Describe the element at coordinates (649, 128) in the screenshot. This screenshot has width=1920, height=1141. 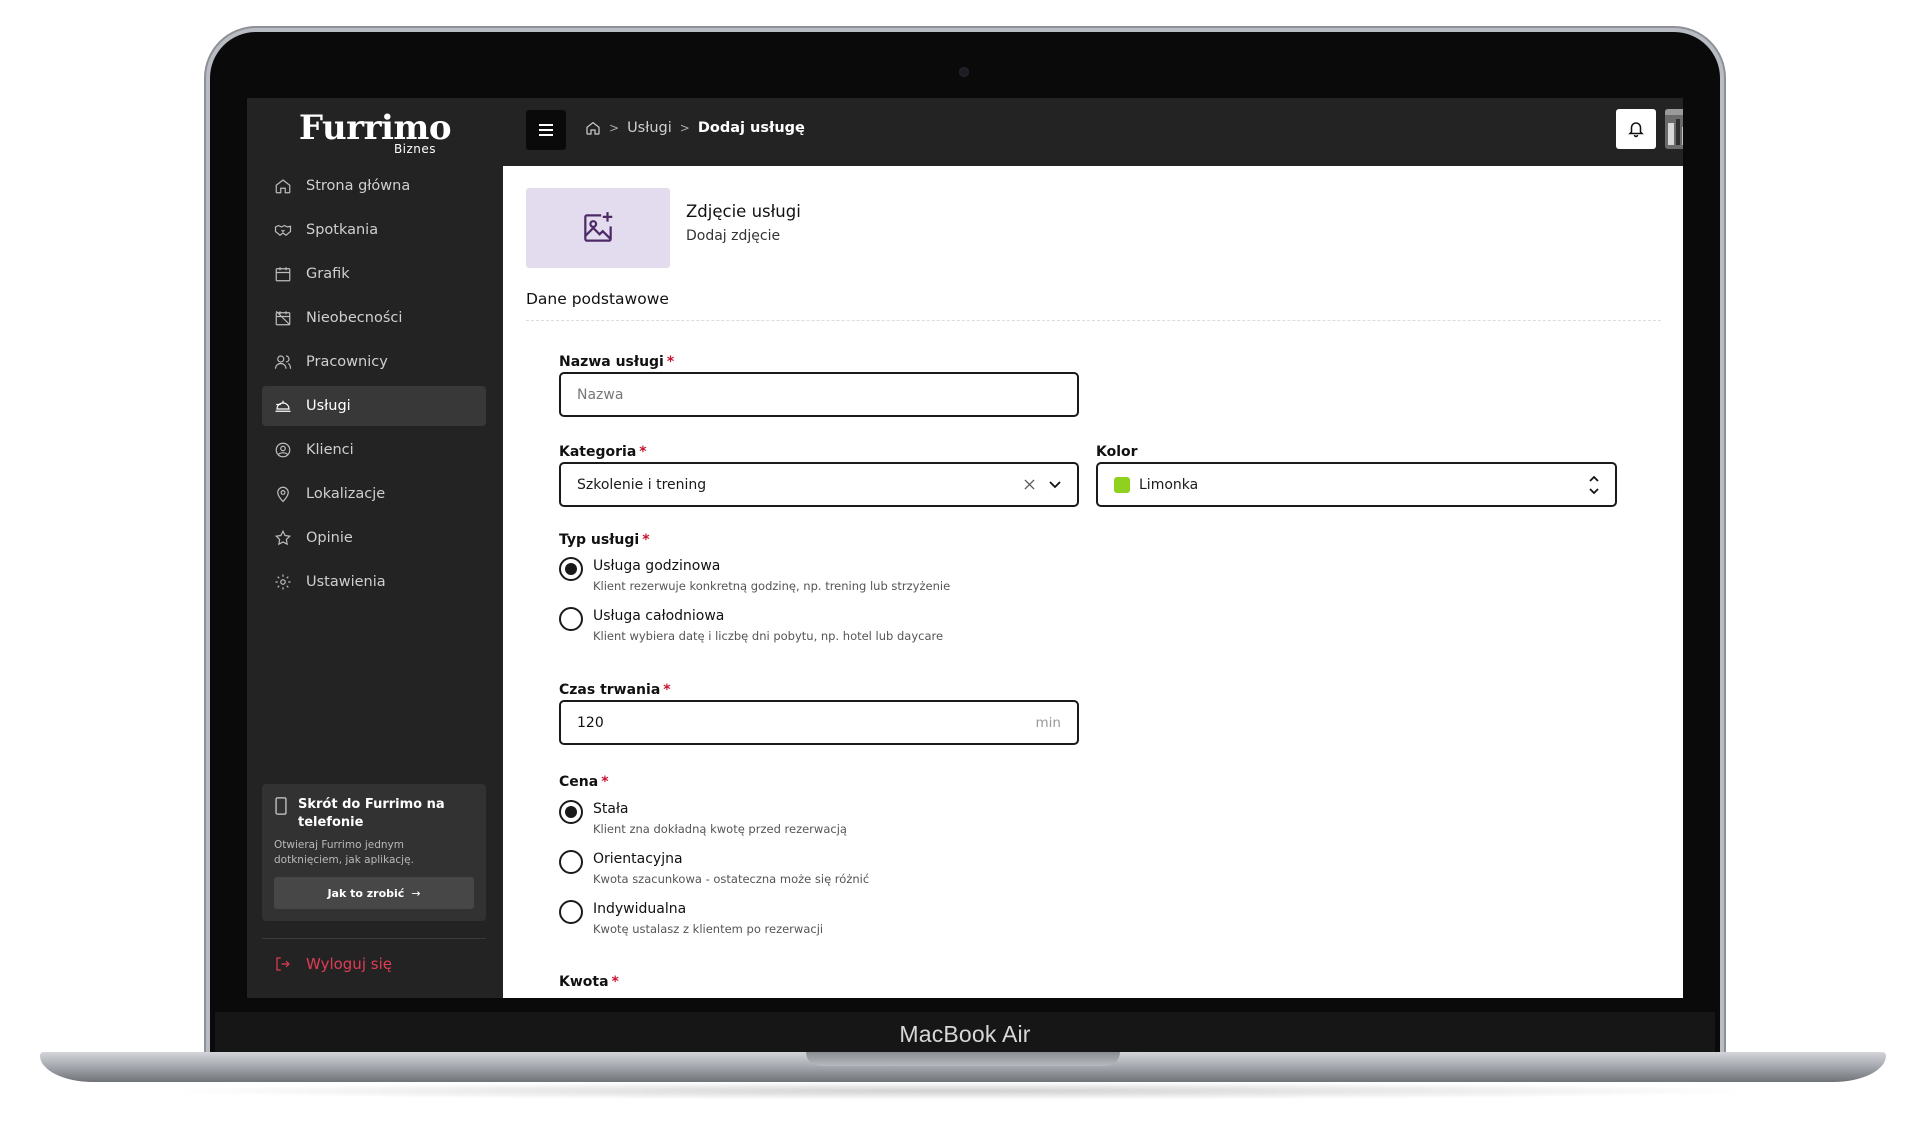
I see `breadcrumb-services-link: Usługi` at that location.